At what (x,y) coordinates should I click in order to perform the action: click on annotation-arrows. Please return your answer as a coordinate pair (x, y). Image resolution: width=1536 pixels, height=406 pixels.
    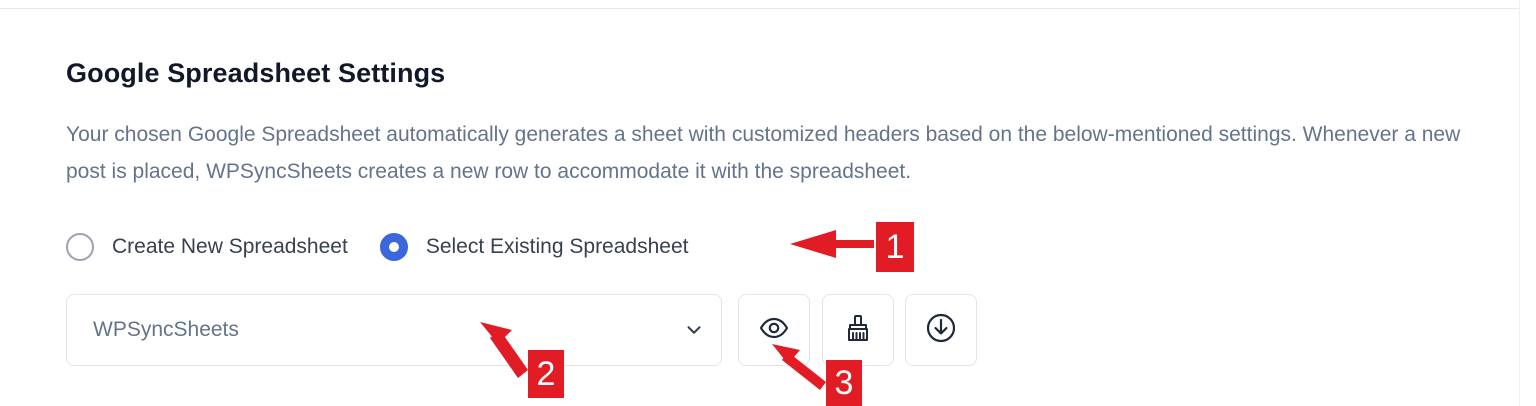
    Looking at the image, I should click on (677, 310).